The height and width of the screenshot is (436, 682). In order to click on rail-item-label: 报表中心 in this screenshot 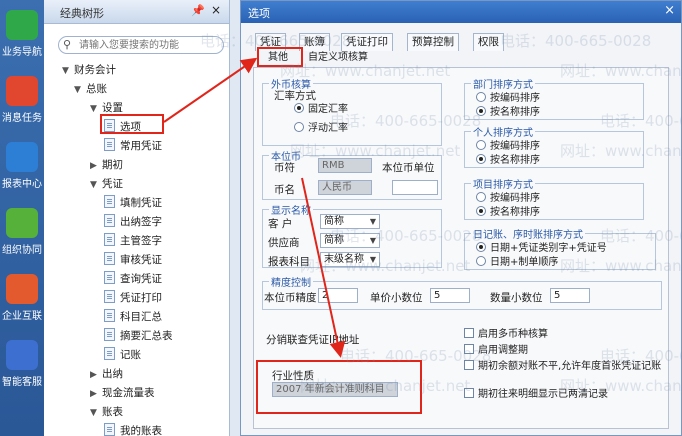, I will do `click(22, 184)`.